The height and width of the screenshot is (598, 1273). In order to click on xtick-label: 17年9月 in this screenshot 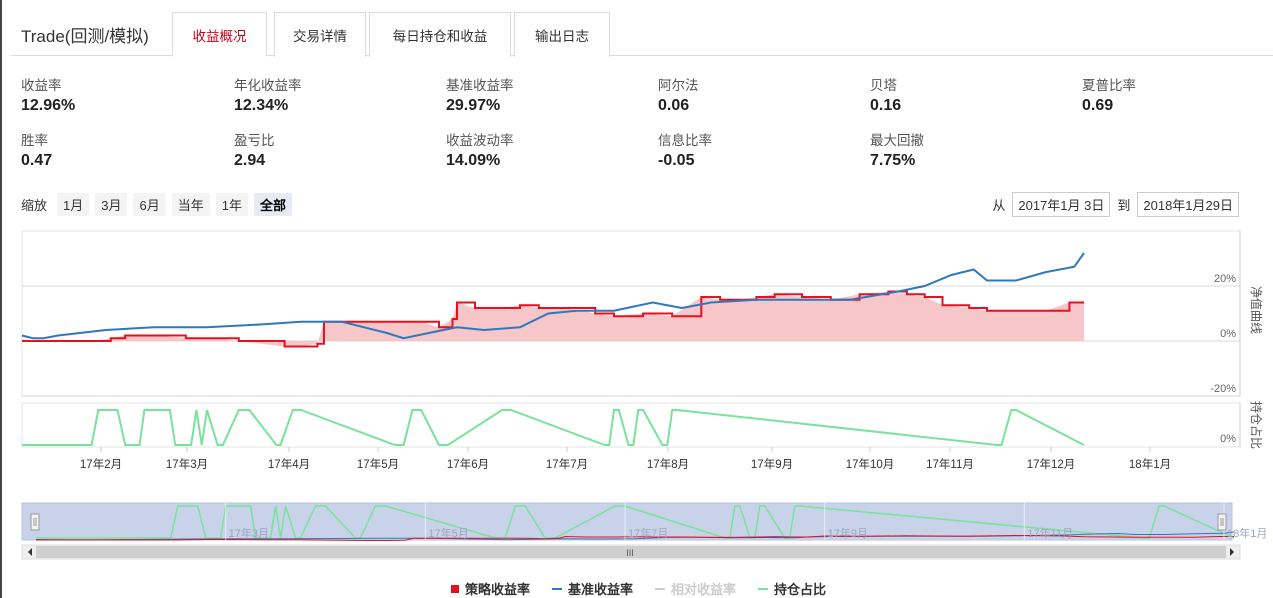, I will do `click(772, 464)`.